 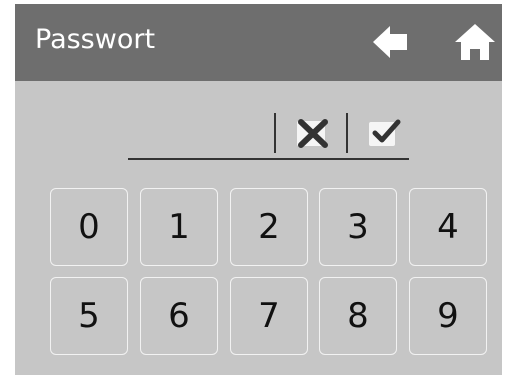 I want to click on page-title: Passwort, so click(x=95, y=39).